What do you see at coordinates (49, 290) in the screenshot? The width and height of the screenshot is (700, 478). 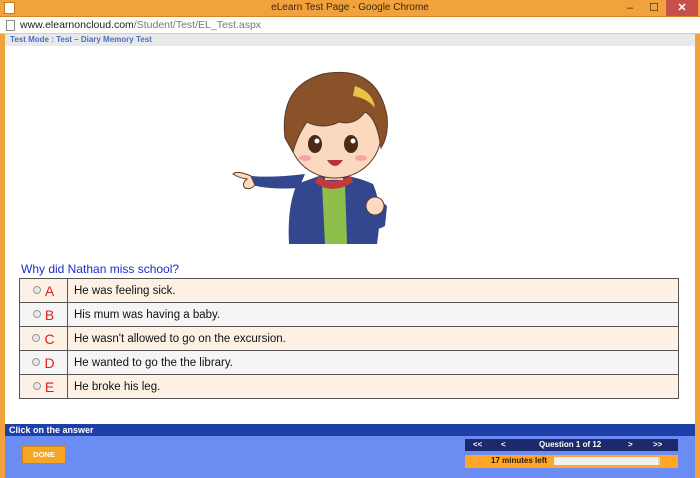 I see `answer-letter: A` at bounding box center [49, 290].